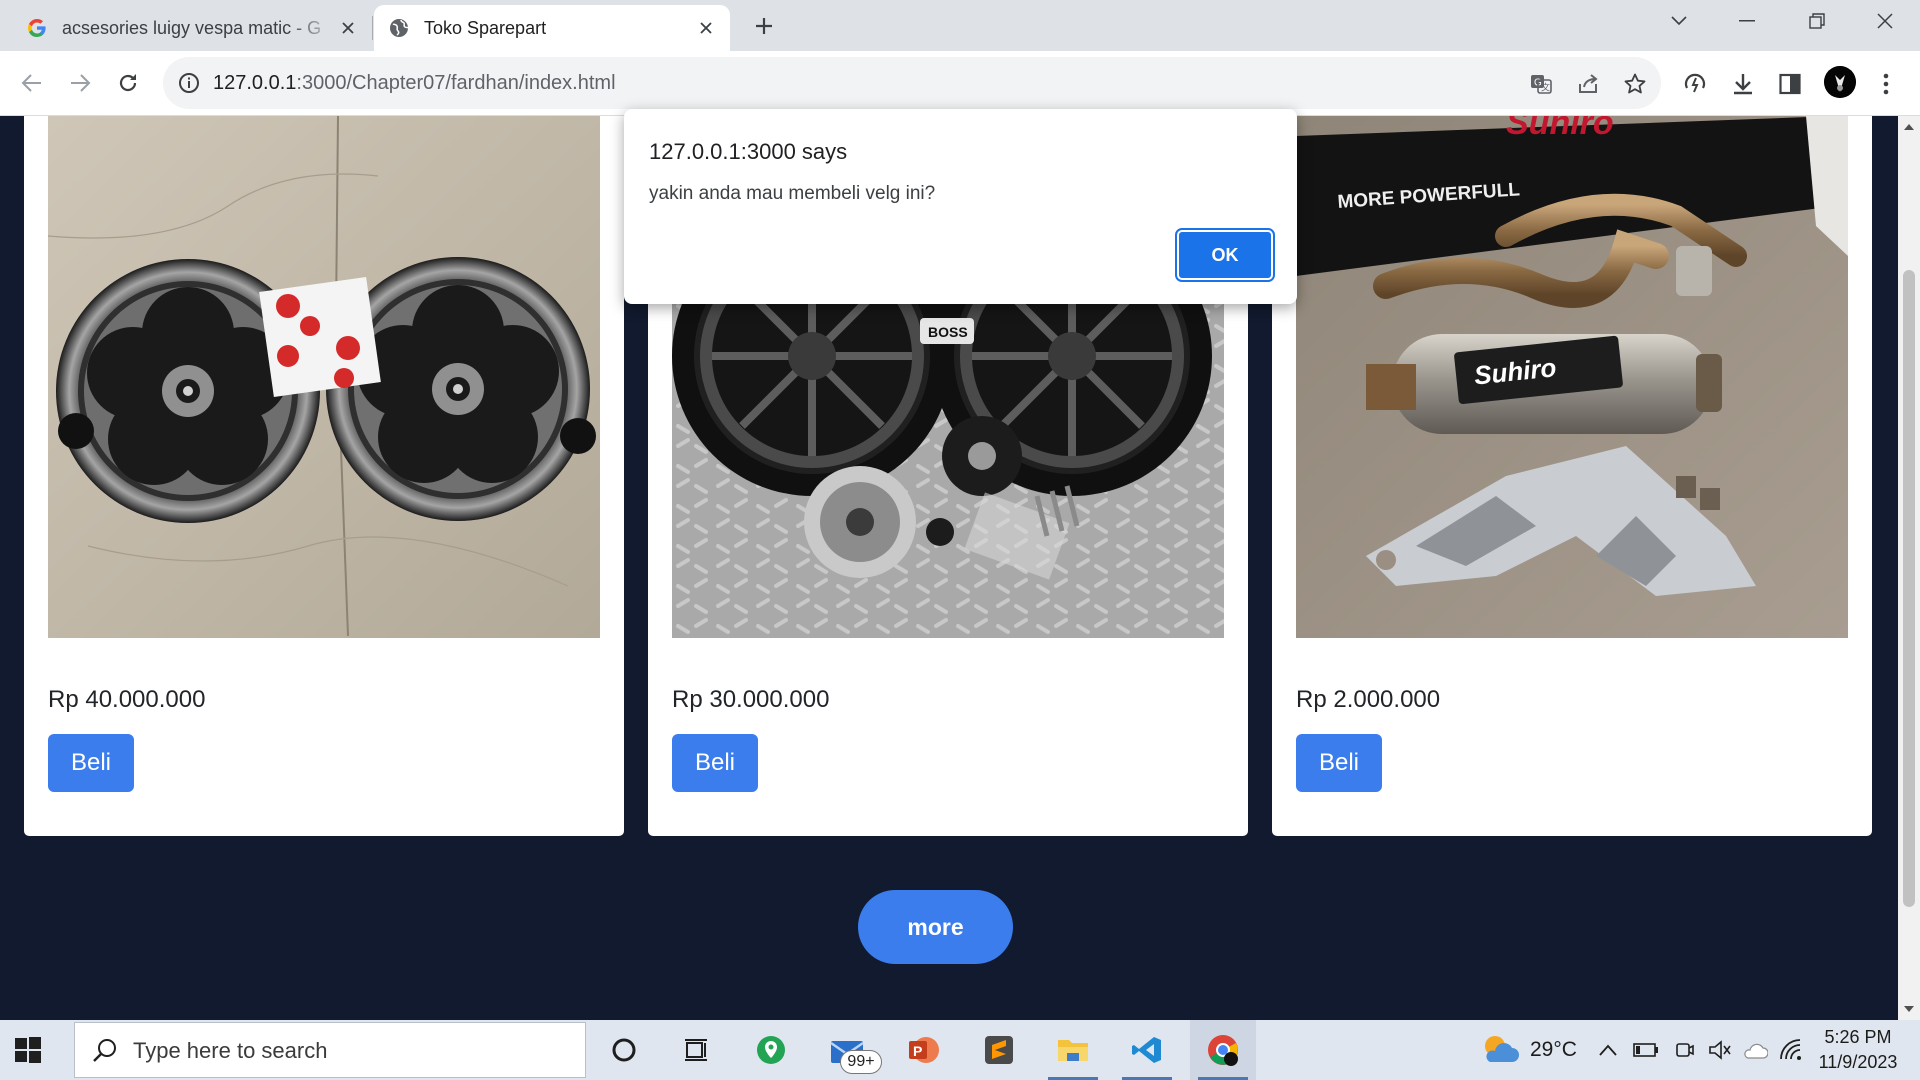 This screenshot has height=1080, width=1920. I want to click on tab-search-dropdown, so click(1679, 21).